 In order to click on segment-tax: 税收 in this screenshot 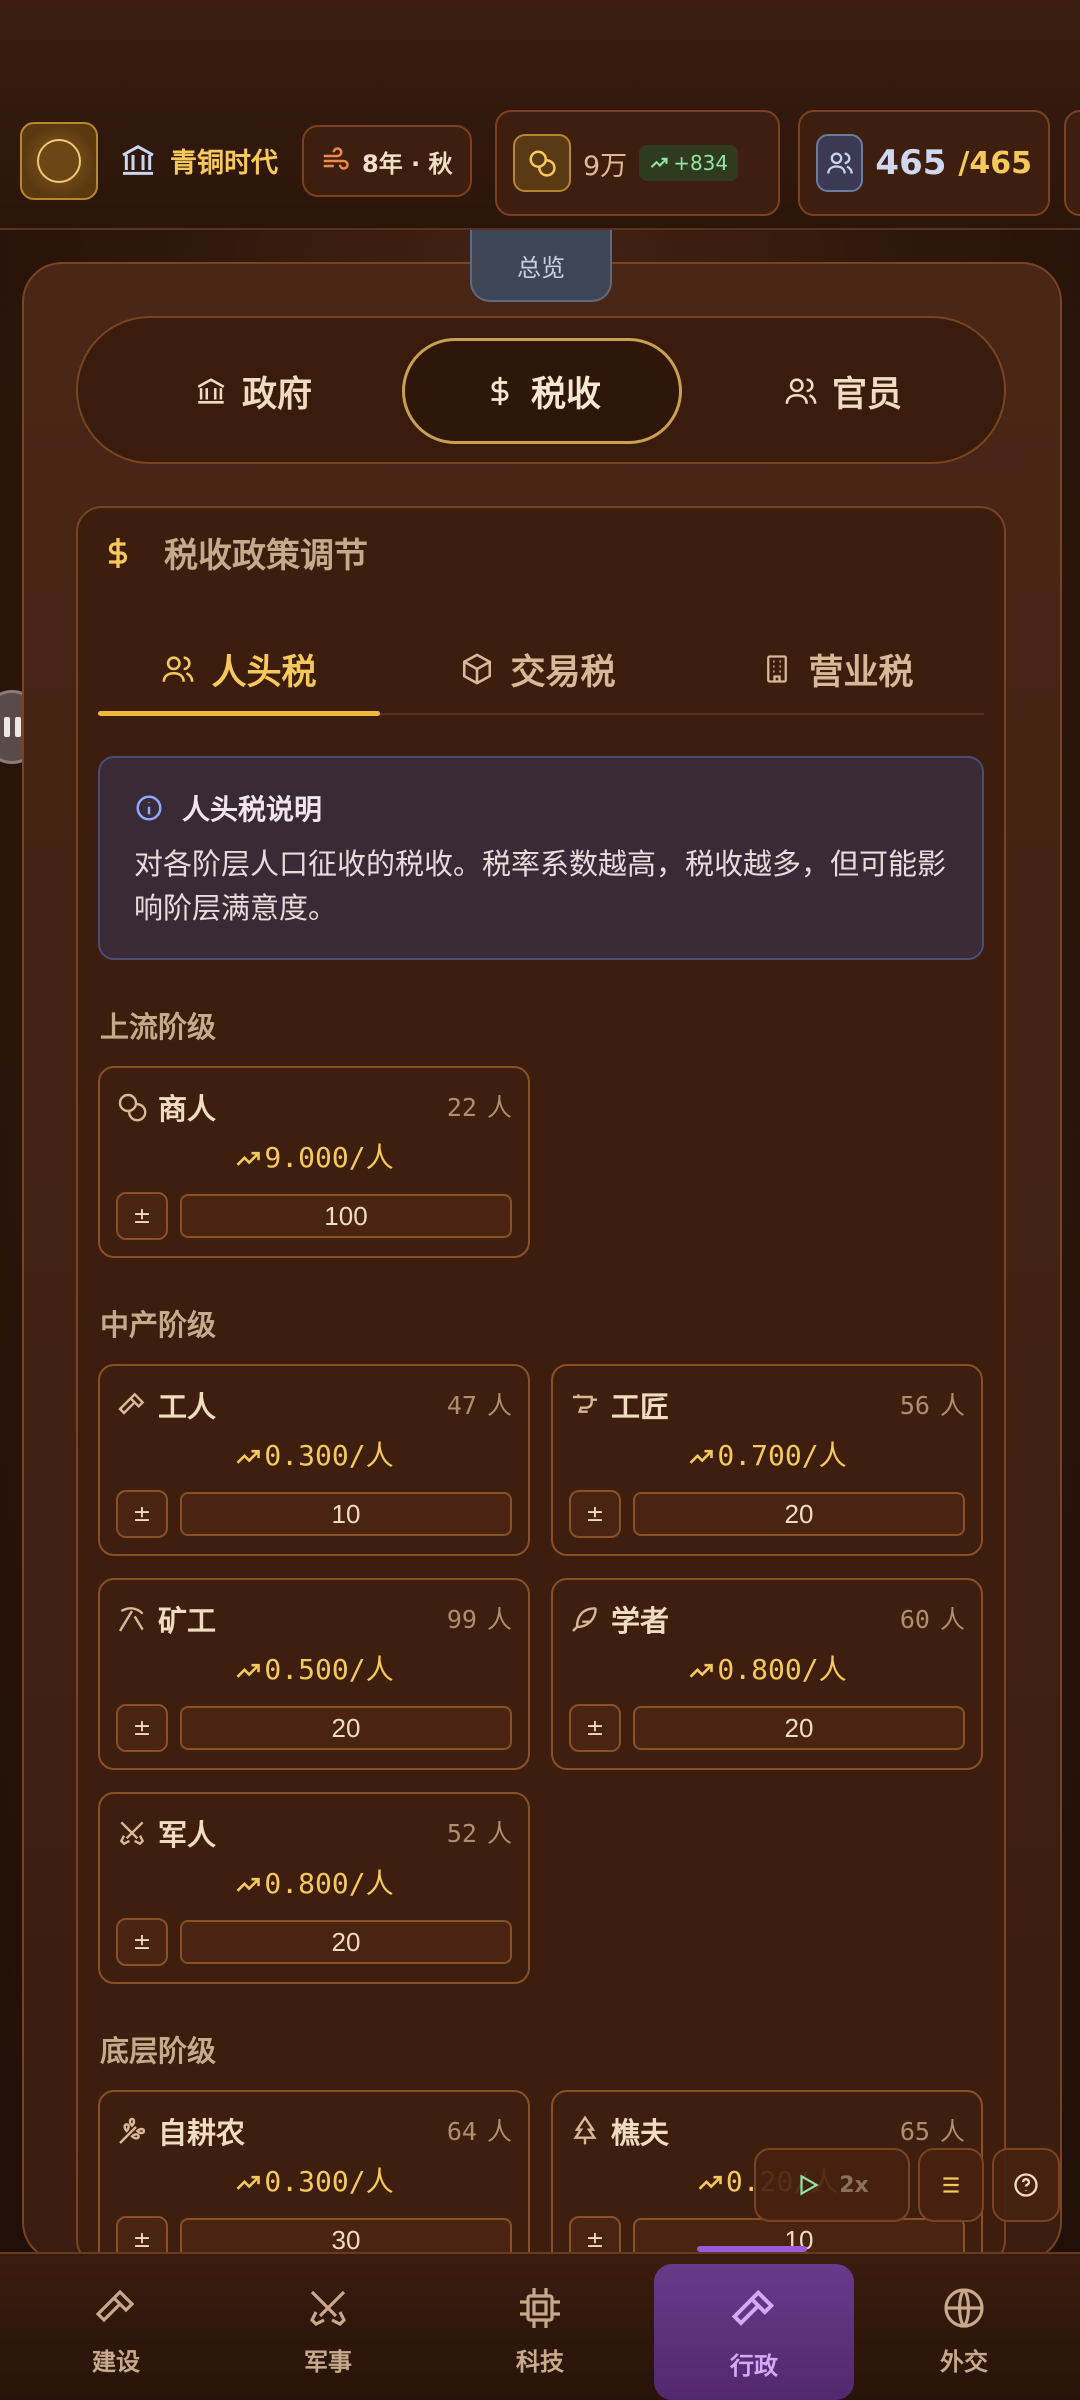, I will do `click(542, 391)`.